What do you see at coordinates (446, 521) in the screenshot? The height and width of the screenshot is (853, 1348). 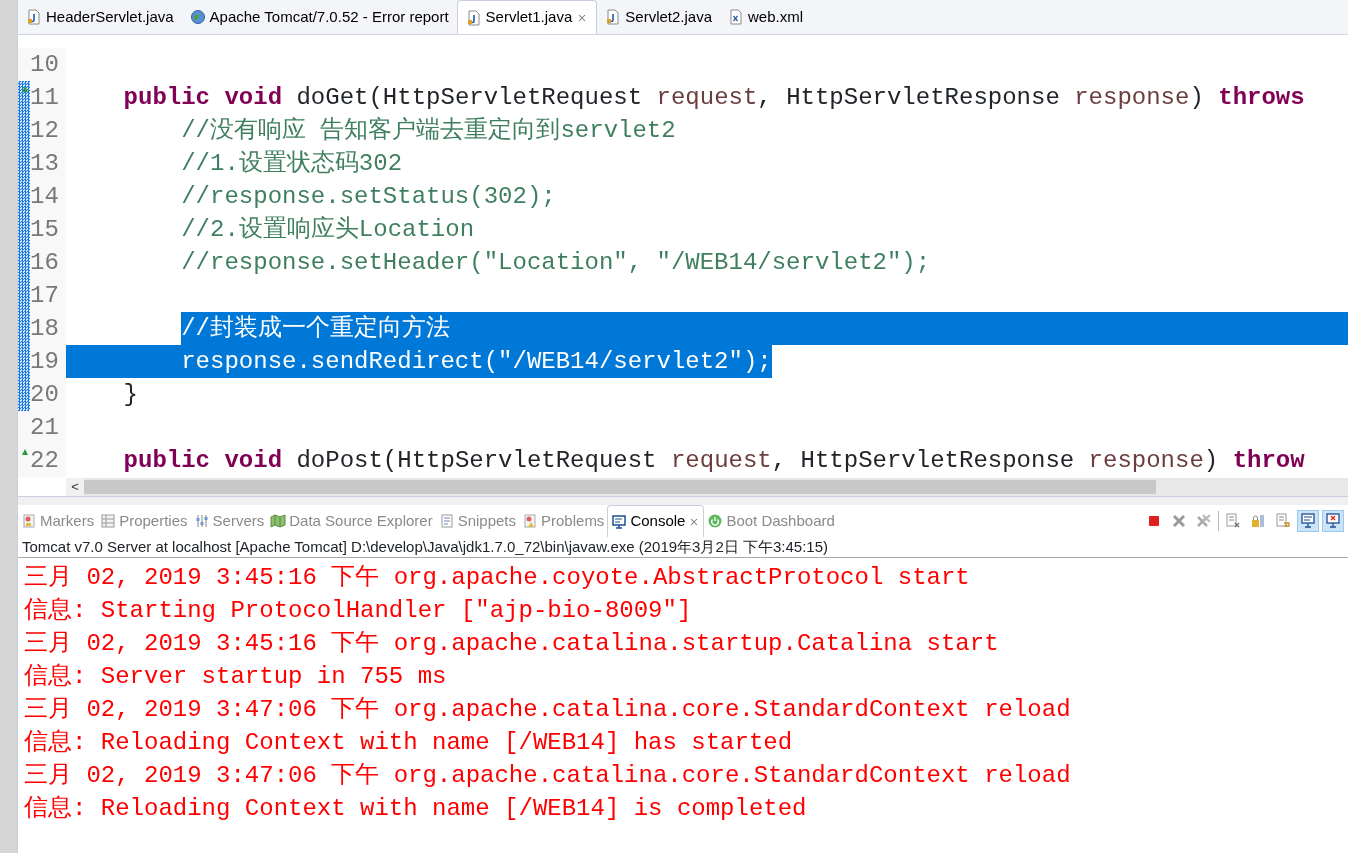 I see `snippet-icon` at bounding box center [446, 521].